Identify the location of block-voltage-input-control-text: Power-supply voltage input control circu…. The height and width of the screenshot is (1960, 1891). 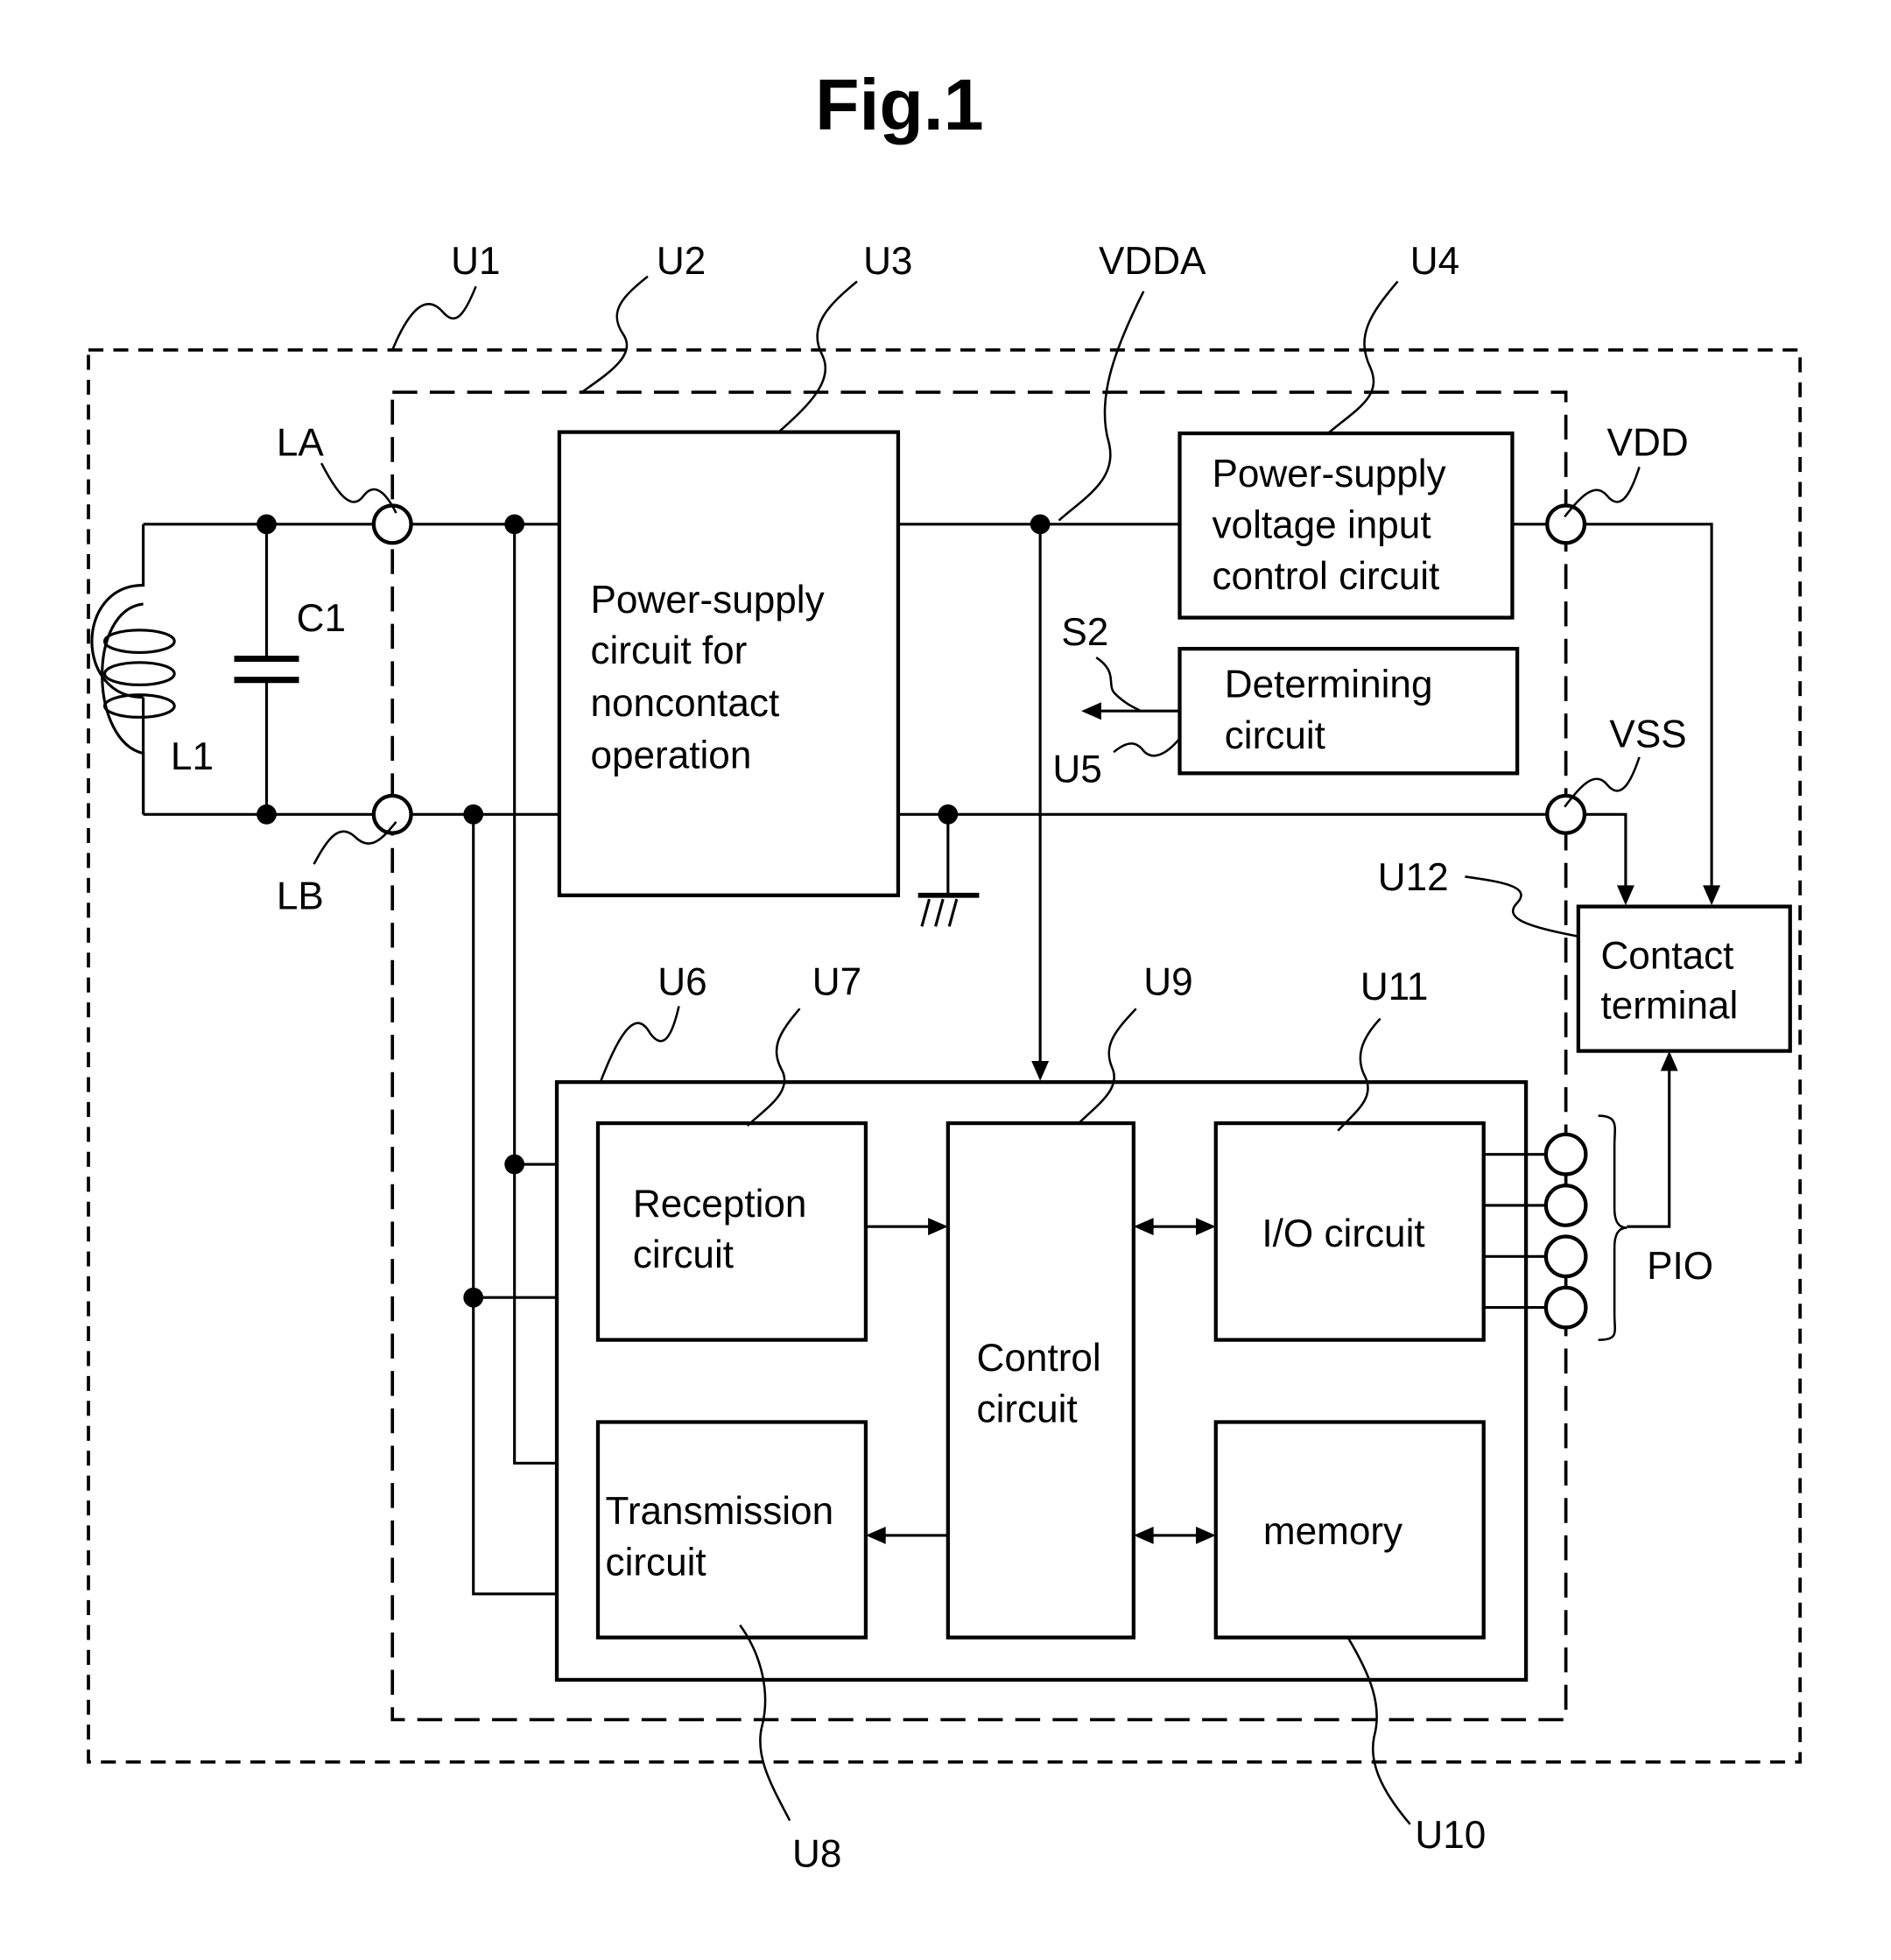
(1335, 525).